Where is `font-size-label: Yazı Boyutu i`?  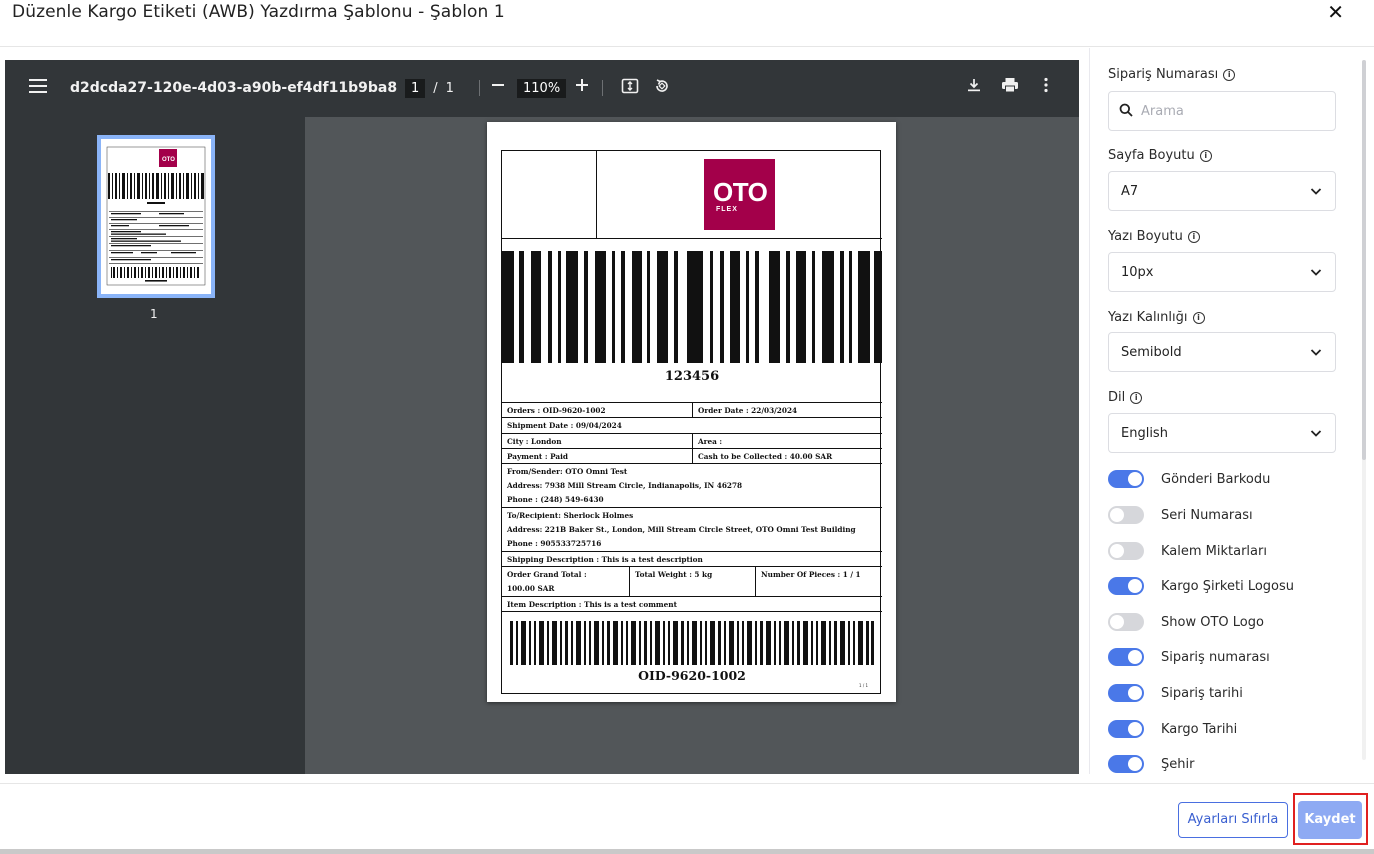
font-size-label: Yazı Boyutu i is located at coordinates (1154, 236).